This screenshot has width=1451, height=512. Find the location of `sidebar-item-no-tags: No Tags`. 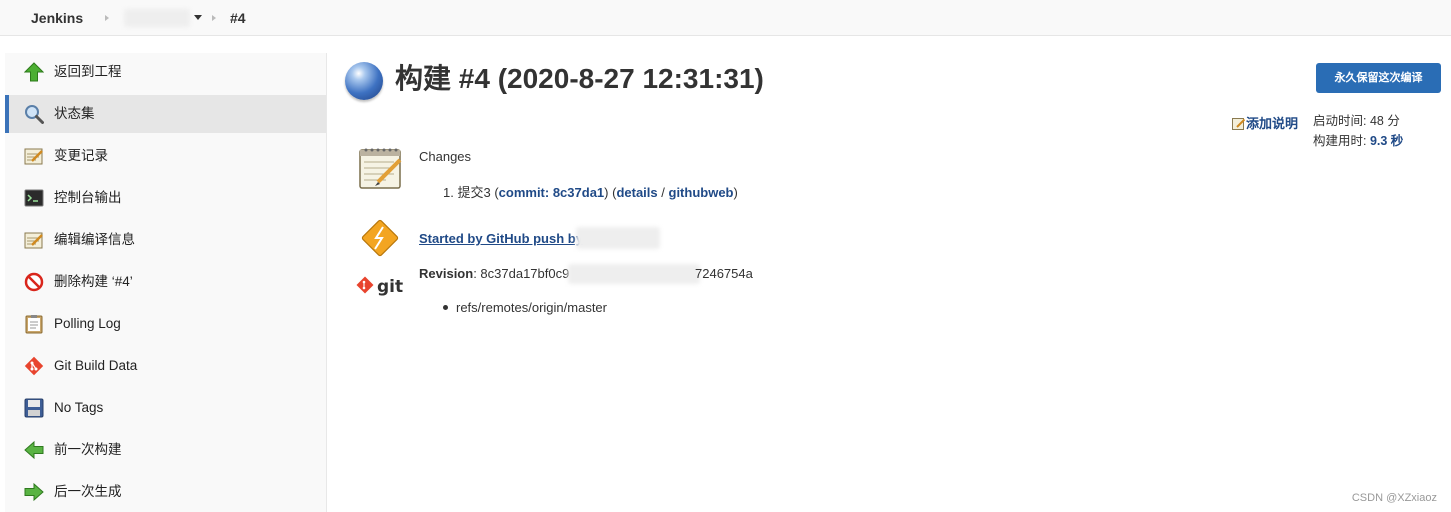

sidebar-item-no-tags: No Tags is located at coordinates (165, 408).